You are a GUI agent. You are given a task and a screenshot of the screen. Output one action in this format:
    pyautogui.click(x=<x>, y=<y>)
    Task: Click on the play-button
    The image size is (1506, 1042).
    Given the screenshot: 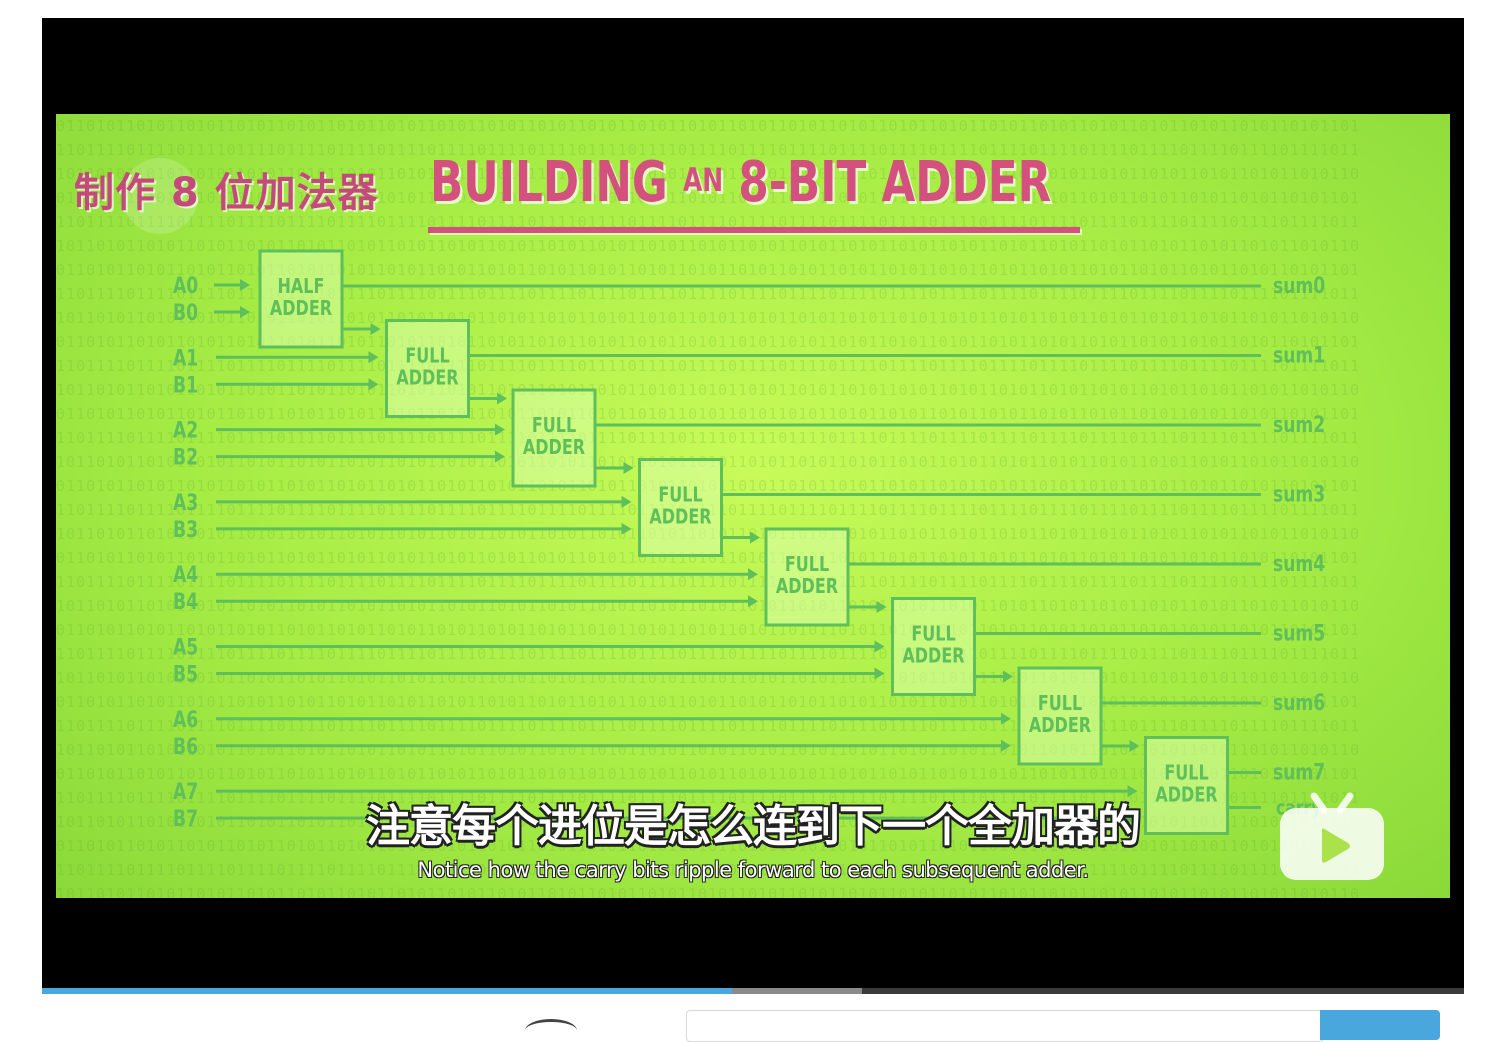 What is the action you would take?
    pyautogui.click(x=1332, y=837)
    